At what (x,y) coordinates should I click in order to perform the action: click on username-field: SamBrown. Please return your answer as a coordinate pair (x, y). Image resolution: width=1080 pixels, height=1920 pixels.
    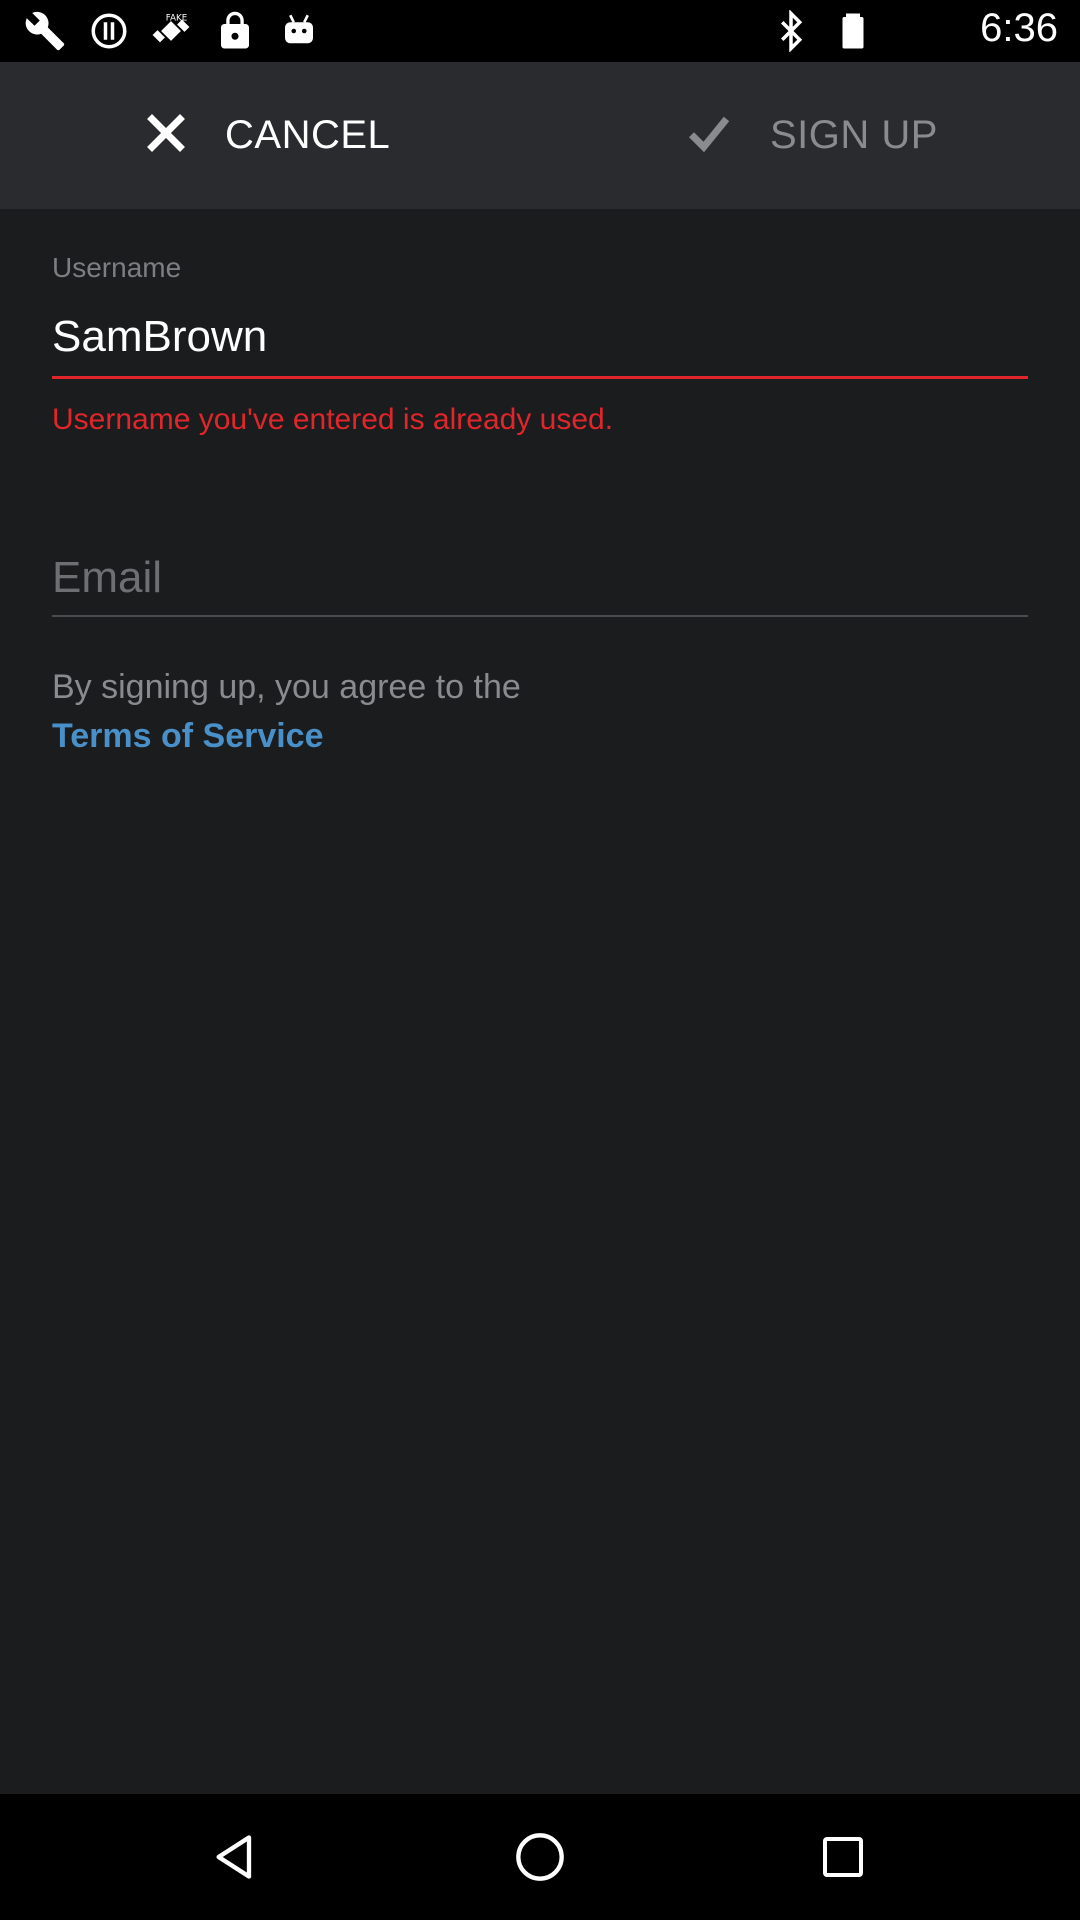
    Looking at the image, I should click on (159, 337).